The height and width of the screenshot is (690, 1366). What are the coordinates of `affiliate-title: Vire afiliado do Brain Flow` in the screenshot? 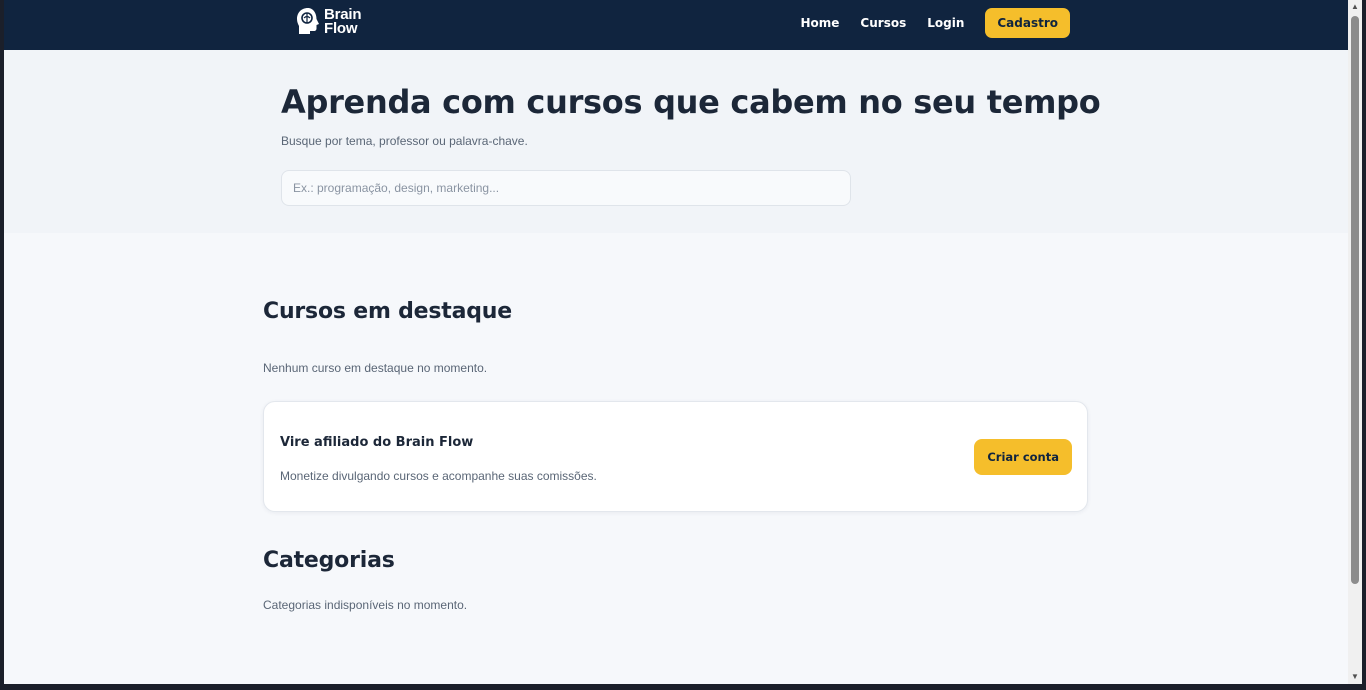 It's located at (377, 442).